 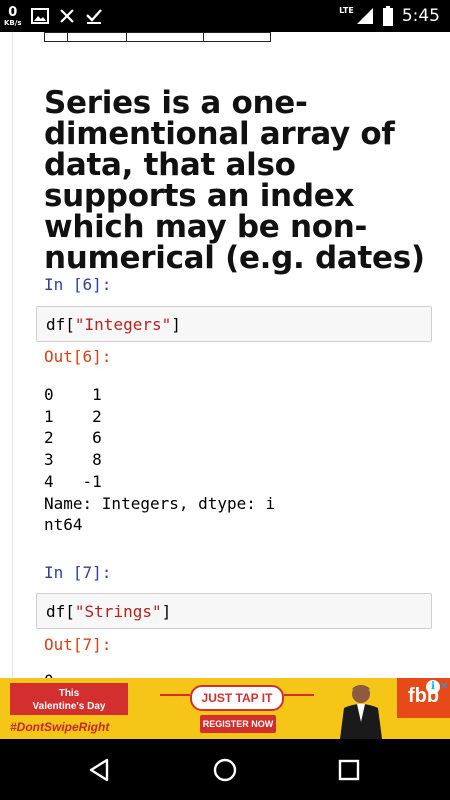 What do you see at coordinates (49, 674) in the screenshot?
I see `cell-output: 0` at bounding box center [49, 674].